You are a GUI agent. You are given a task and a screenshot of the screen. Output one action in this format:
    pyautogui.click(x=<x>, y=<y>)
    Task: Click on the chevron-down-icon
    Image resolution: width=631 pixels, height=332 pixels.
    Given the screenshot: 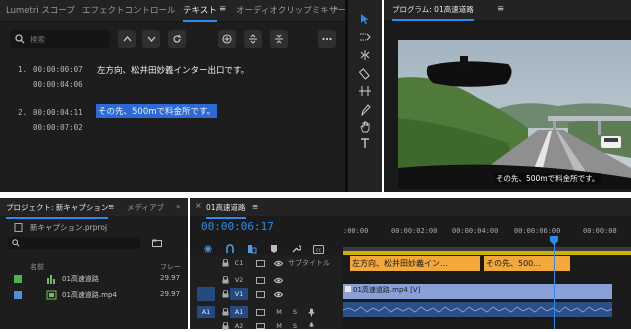 What is the action you would take?
    pyautogui.click(x=151, y=39)
    